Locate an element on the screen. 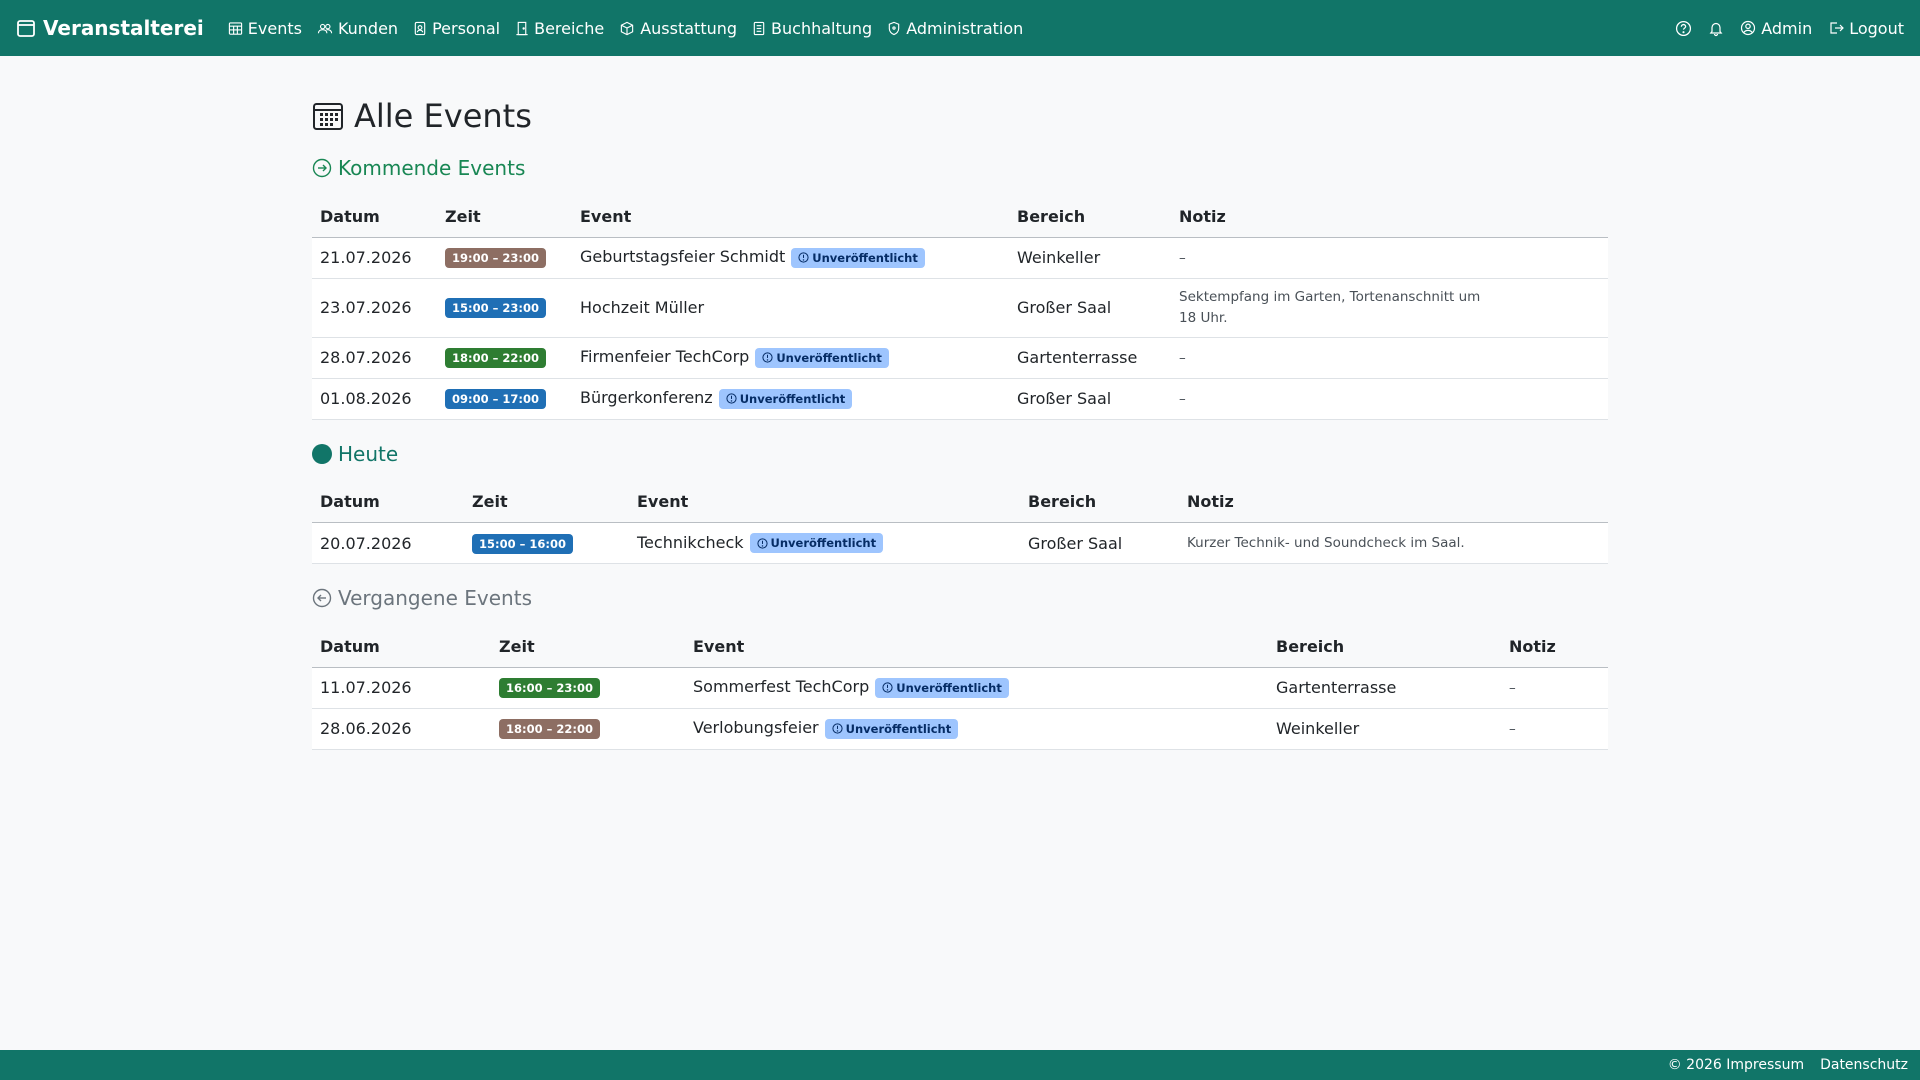  help-icon is located at coordinates (1683, 28).